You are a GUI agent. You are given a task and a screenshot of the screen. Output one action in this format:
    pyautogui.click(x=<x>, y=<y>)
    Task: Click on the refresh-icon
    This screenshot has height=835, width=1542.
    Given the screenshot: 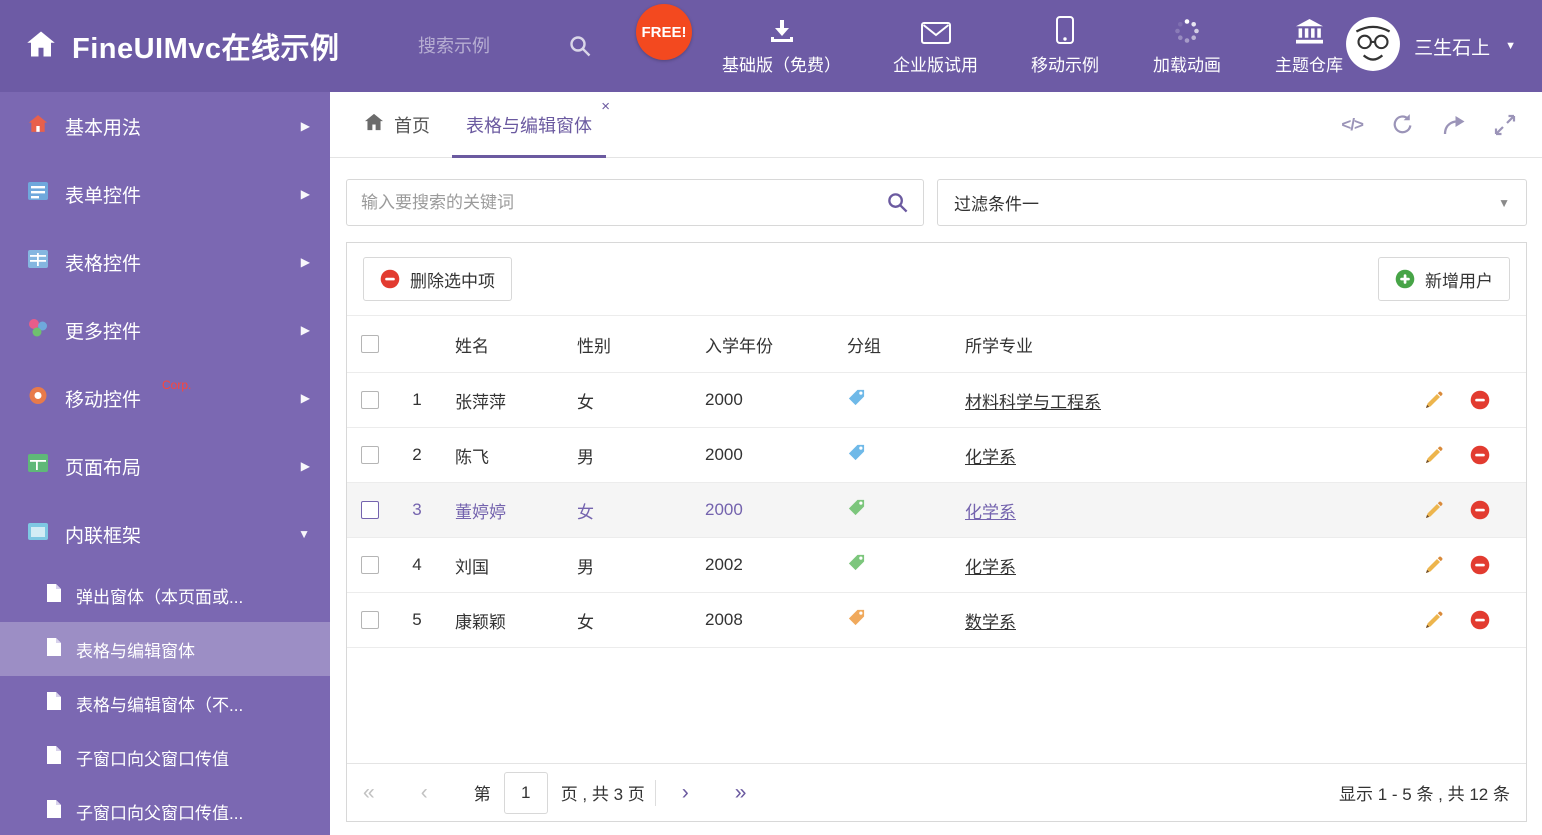 What is the action you would take?
    pyautogui.click(x=1402, y=124)
    